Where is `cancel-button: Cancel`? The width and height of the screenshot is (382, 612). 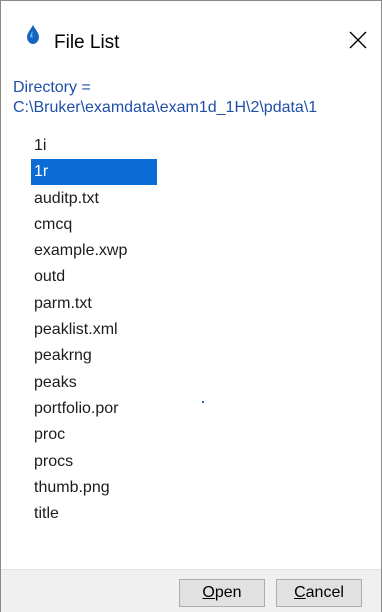 cancel-button: Cancel is located at coordinates (319, 593).